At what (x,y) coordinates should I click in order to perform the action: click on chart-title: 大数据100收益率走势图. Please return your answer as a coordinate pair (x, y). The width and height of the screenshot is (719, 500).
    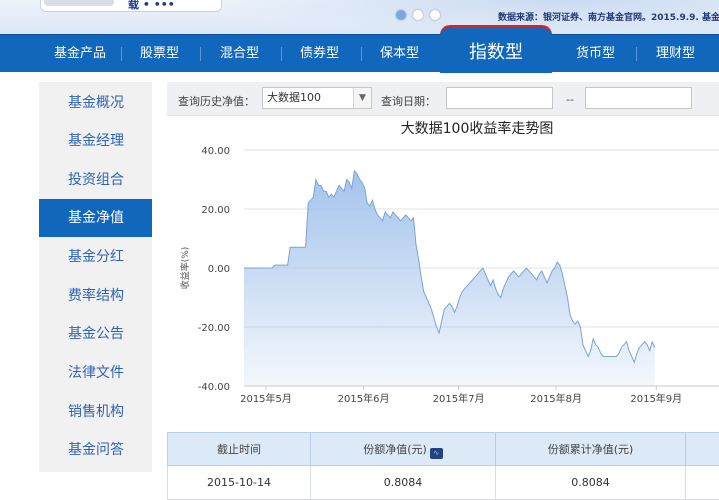
    Looking at the image, I should click on (477, 129).